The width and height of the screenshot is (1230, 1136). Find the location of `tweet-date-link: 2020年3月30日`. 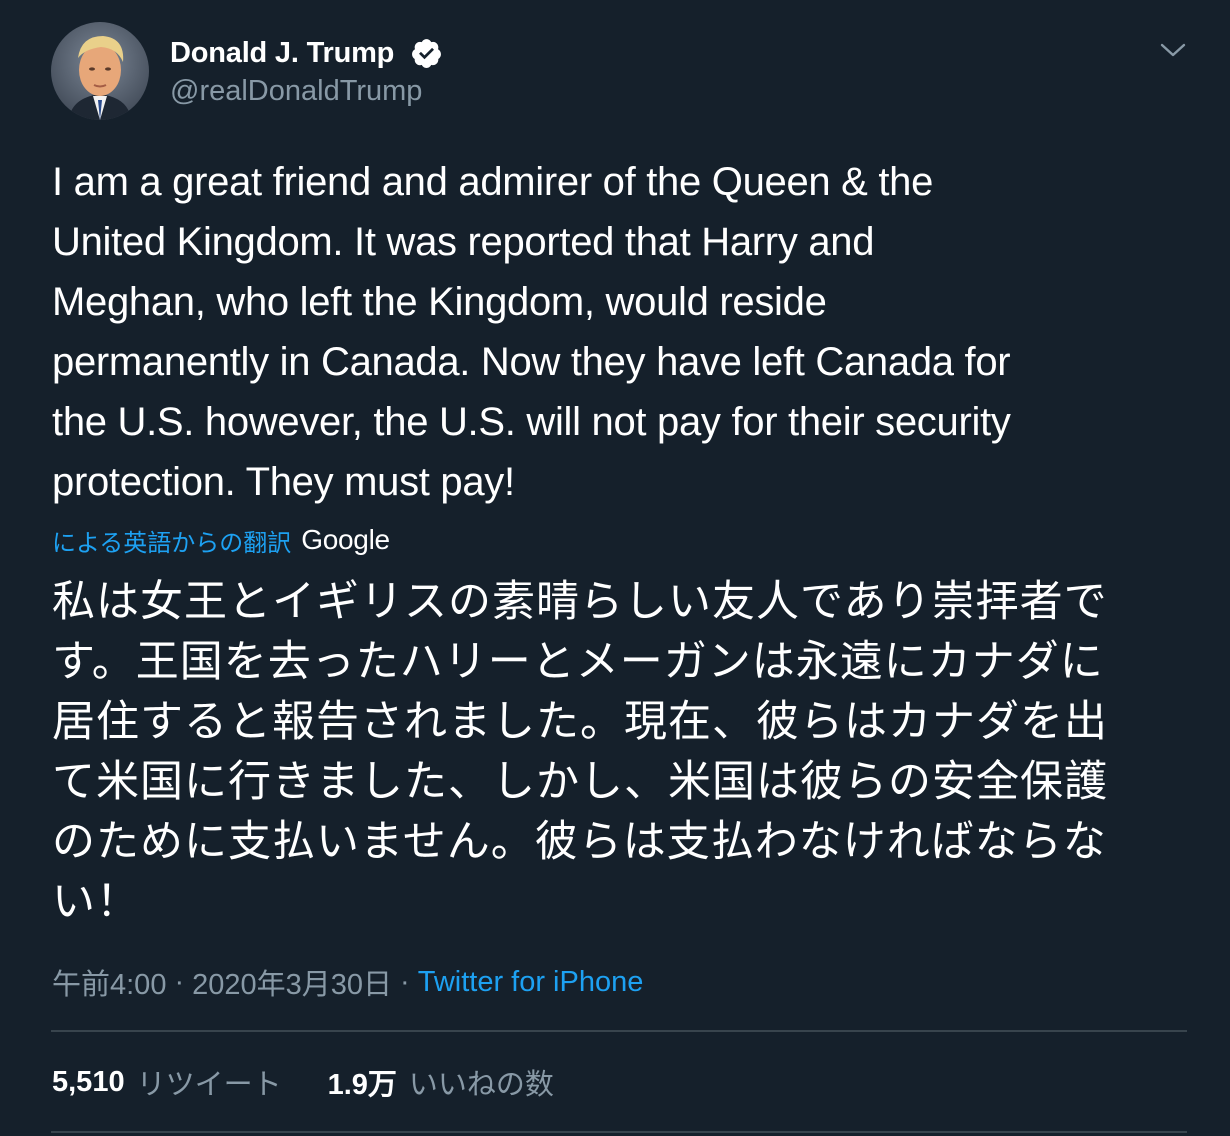

tweet-date-link: 2020年3月30日 is located at coordinates (292, 982).